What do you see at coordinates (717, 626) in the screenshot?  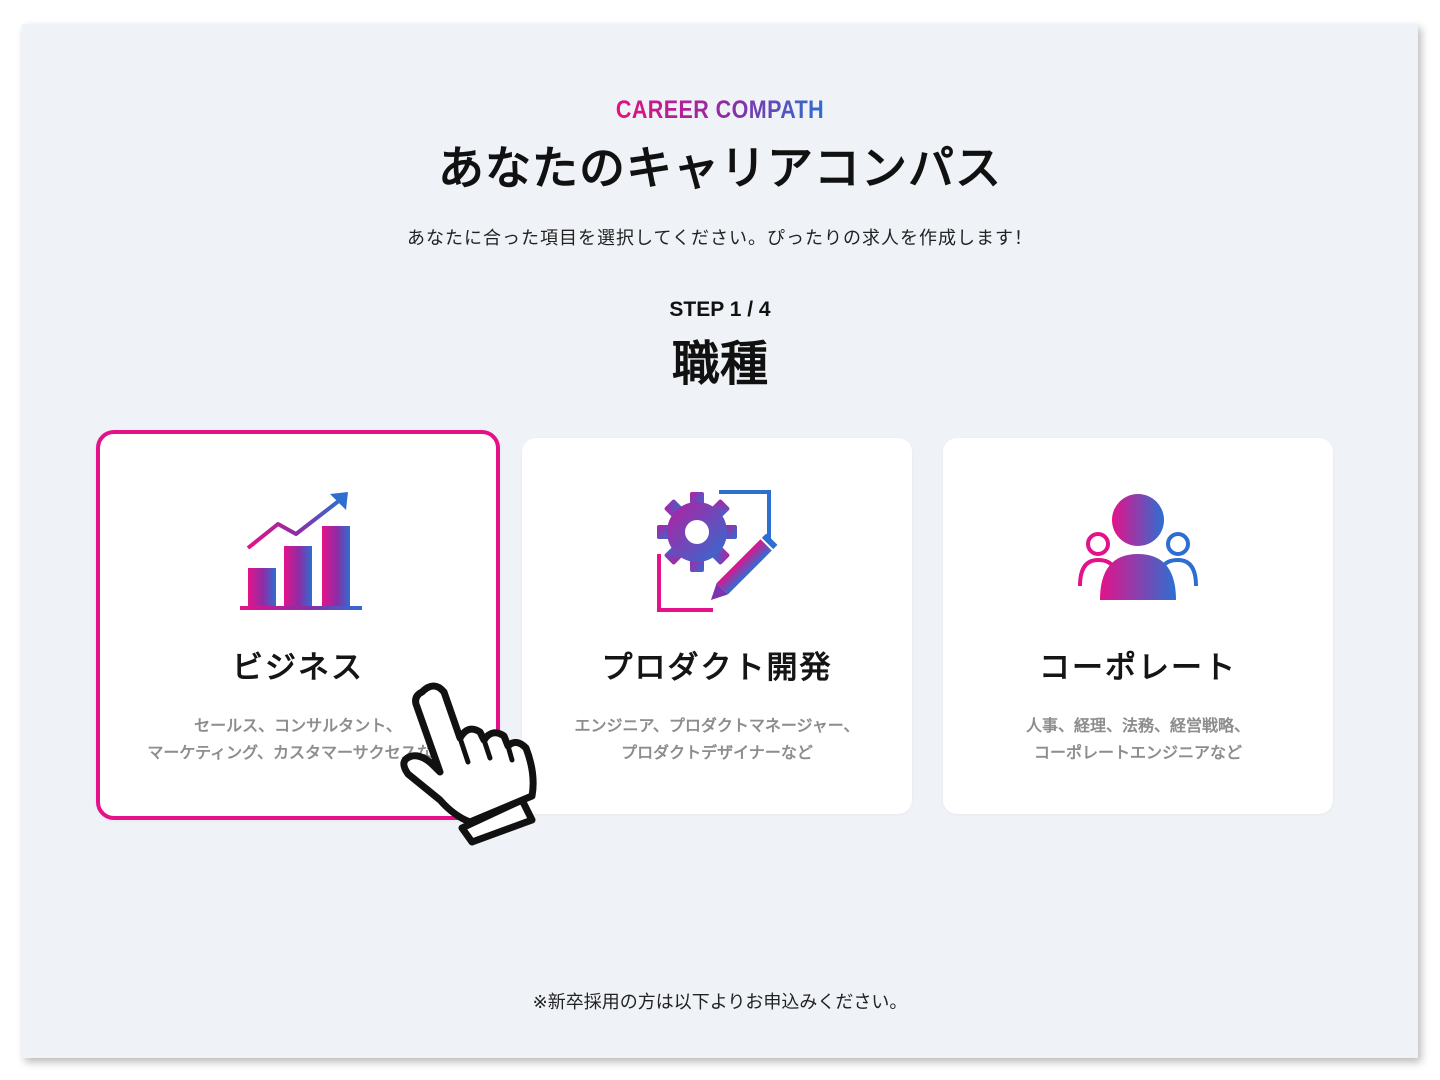 I see `card-product: プロダクト開発 エンジニア、プロダクトマネージャー、 プロダクトデザイナーなど` at bounding box center [717, 626].